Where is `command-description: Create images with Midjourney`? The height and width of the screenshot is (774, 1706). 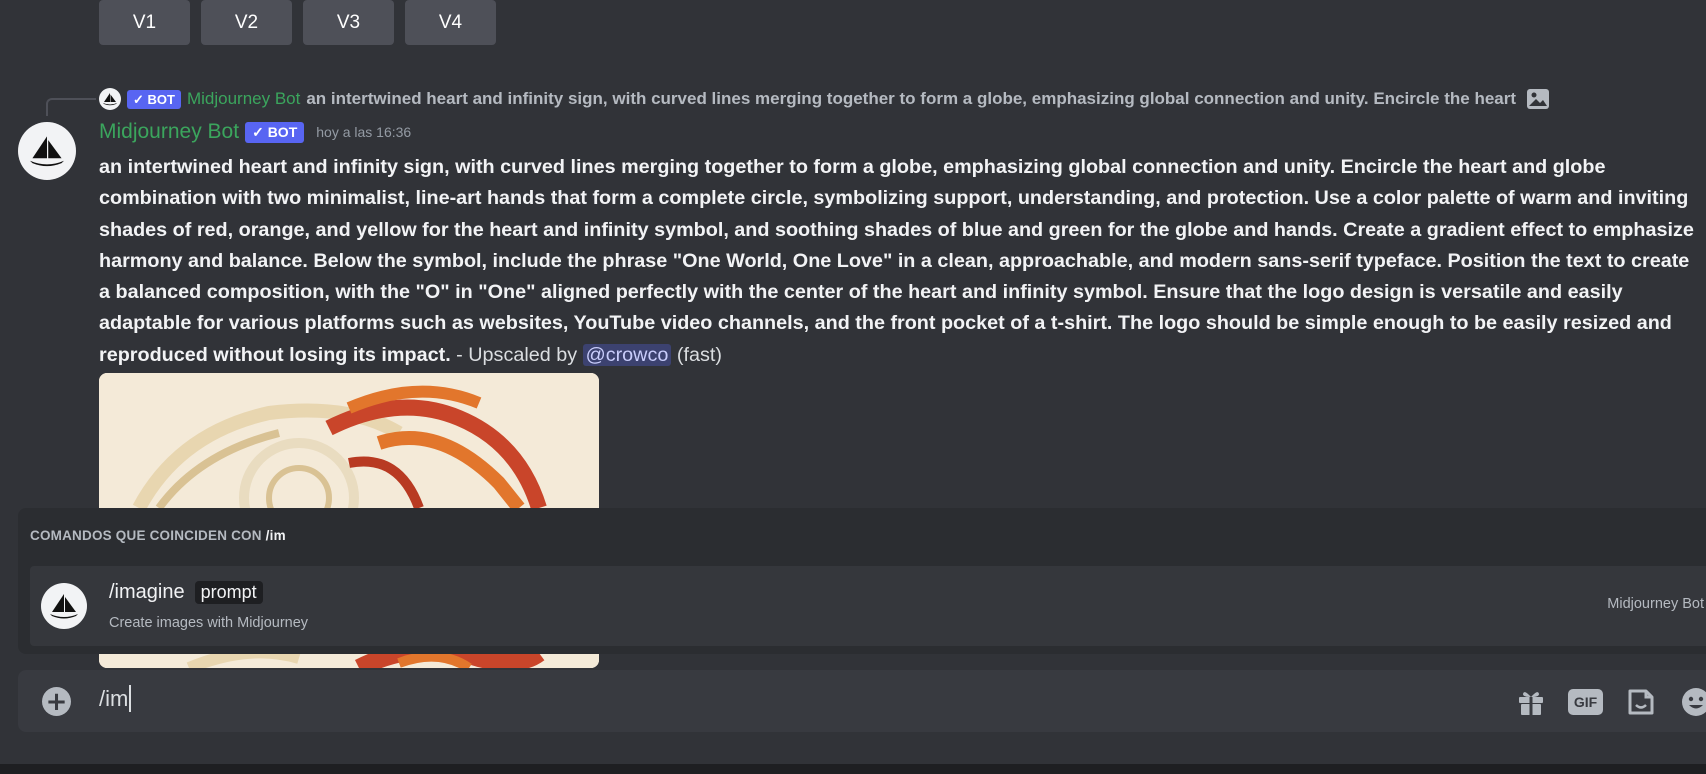 command-description: Create images with Midjourney is located at coordinates (209, 623).